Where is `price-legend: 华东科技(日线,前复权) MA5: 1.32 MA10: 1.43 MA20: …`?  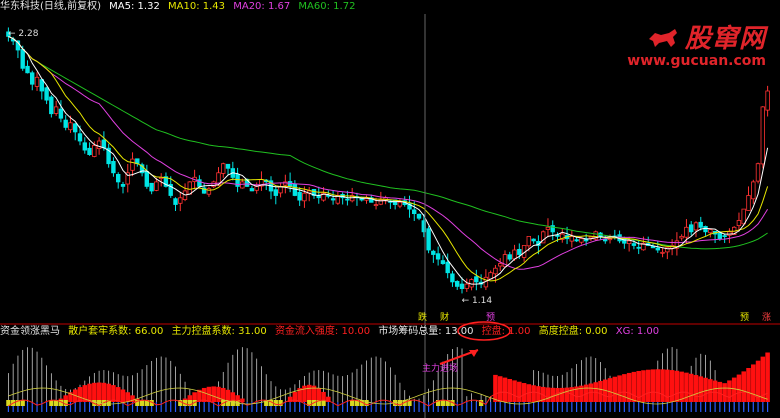 price-legend: 华东科技(日线,前复权) MA5: 1.32 MA10: 1.43 MA20: … is located at coordinates (180, 6).